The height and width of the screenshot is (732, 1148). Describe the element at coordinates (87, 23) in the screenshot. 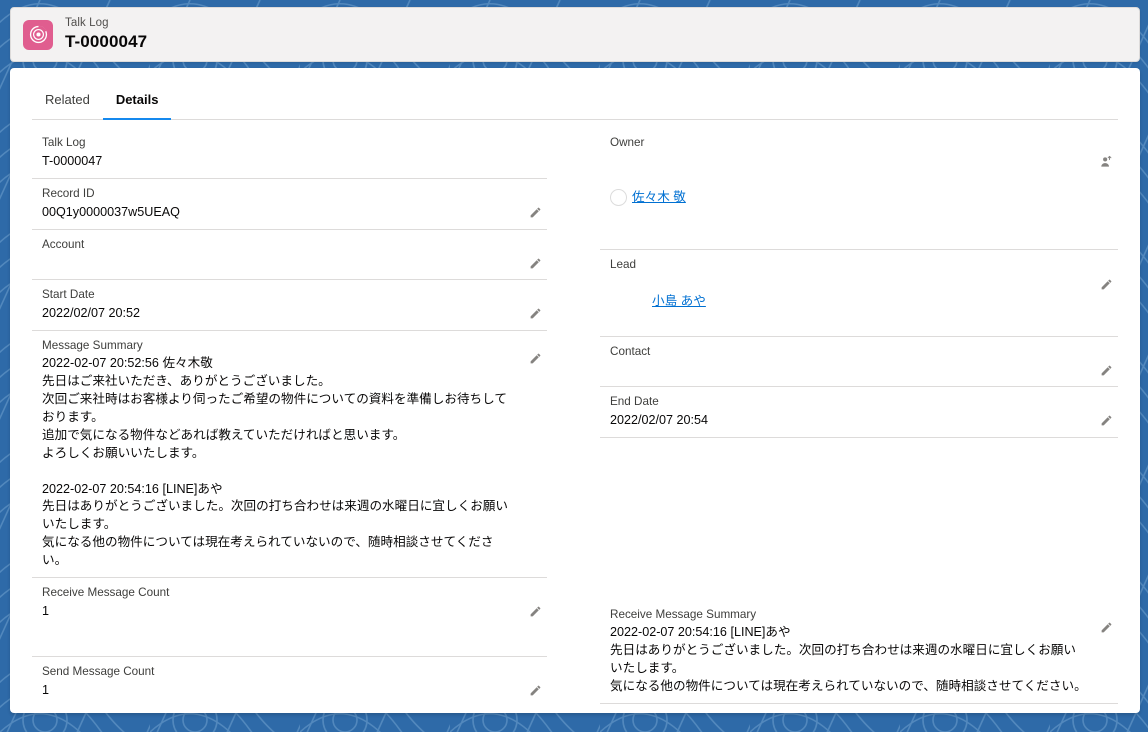

I see `object-label: Talk Log` at that location.